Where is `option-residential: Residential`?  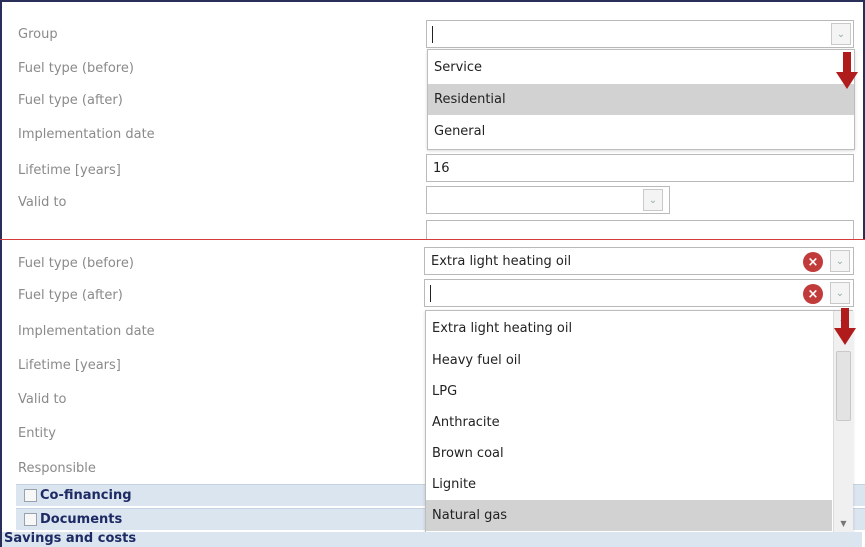 option-residential: Residential is located at coordinates (641, 99).